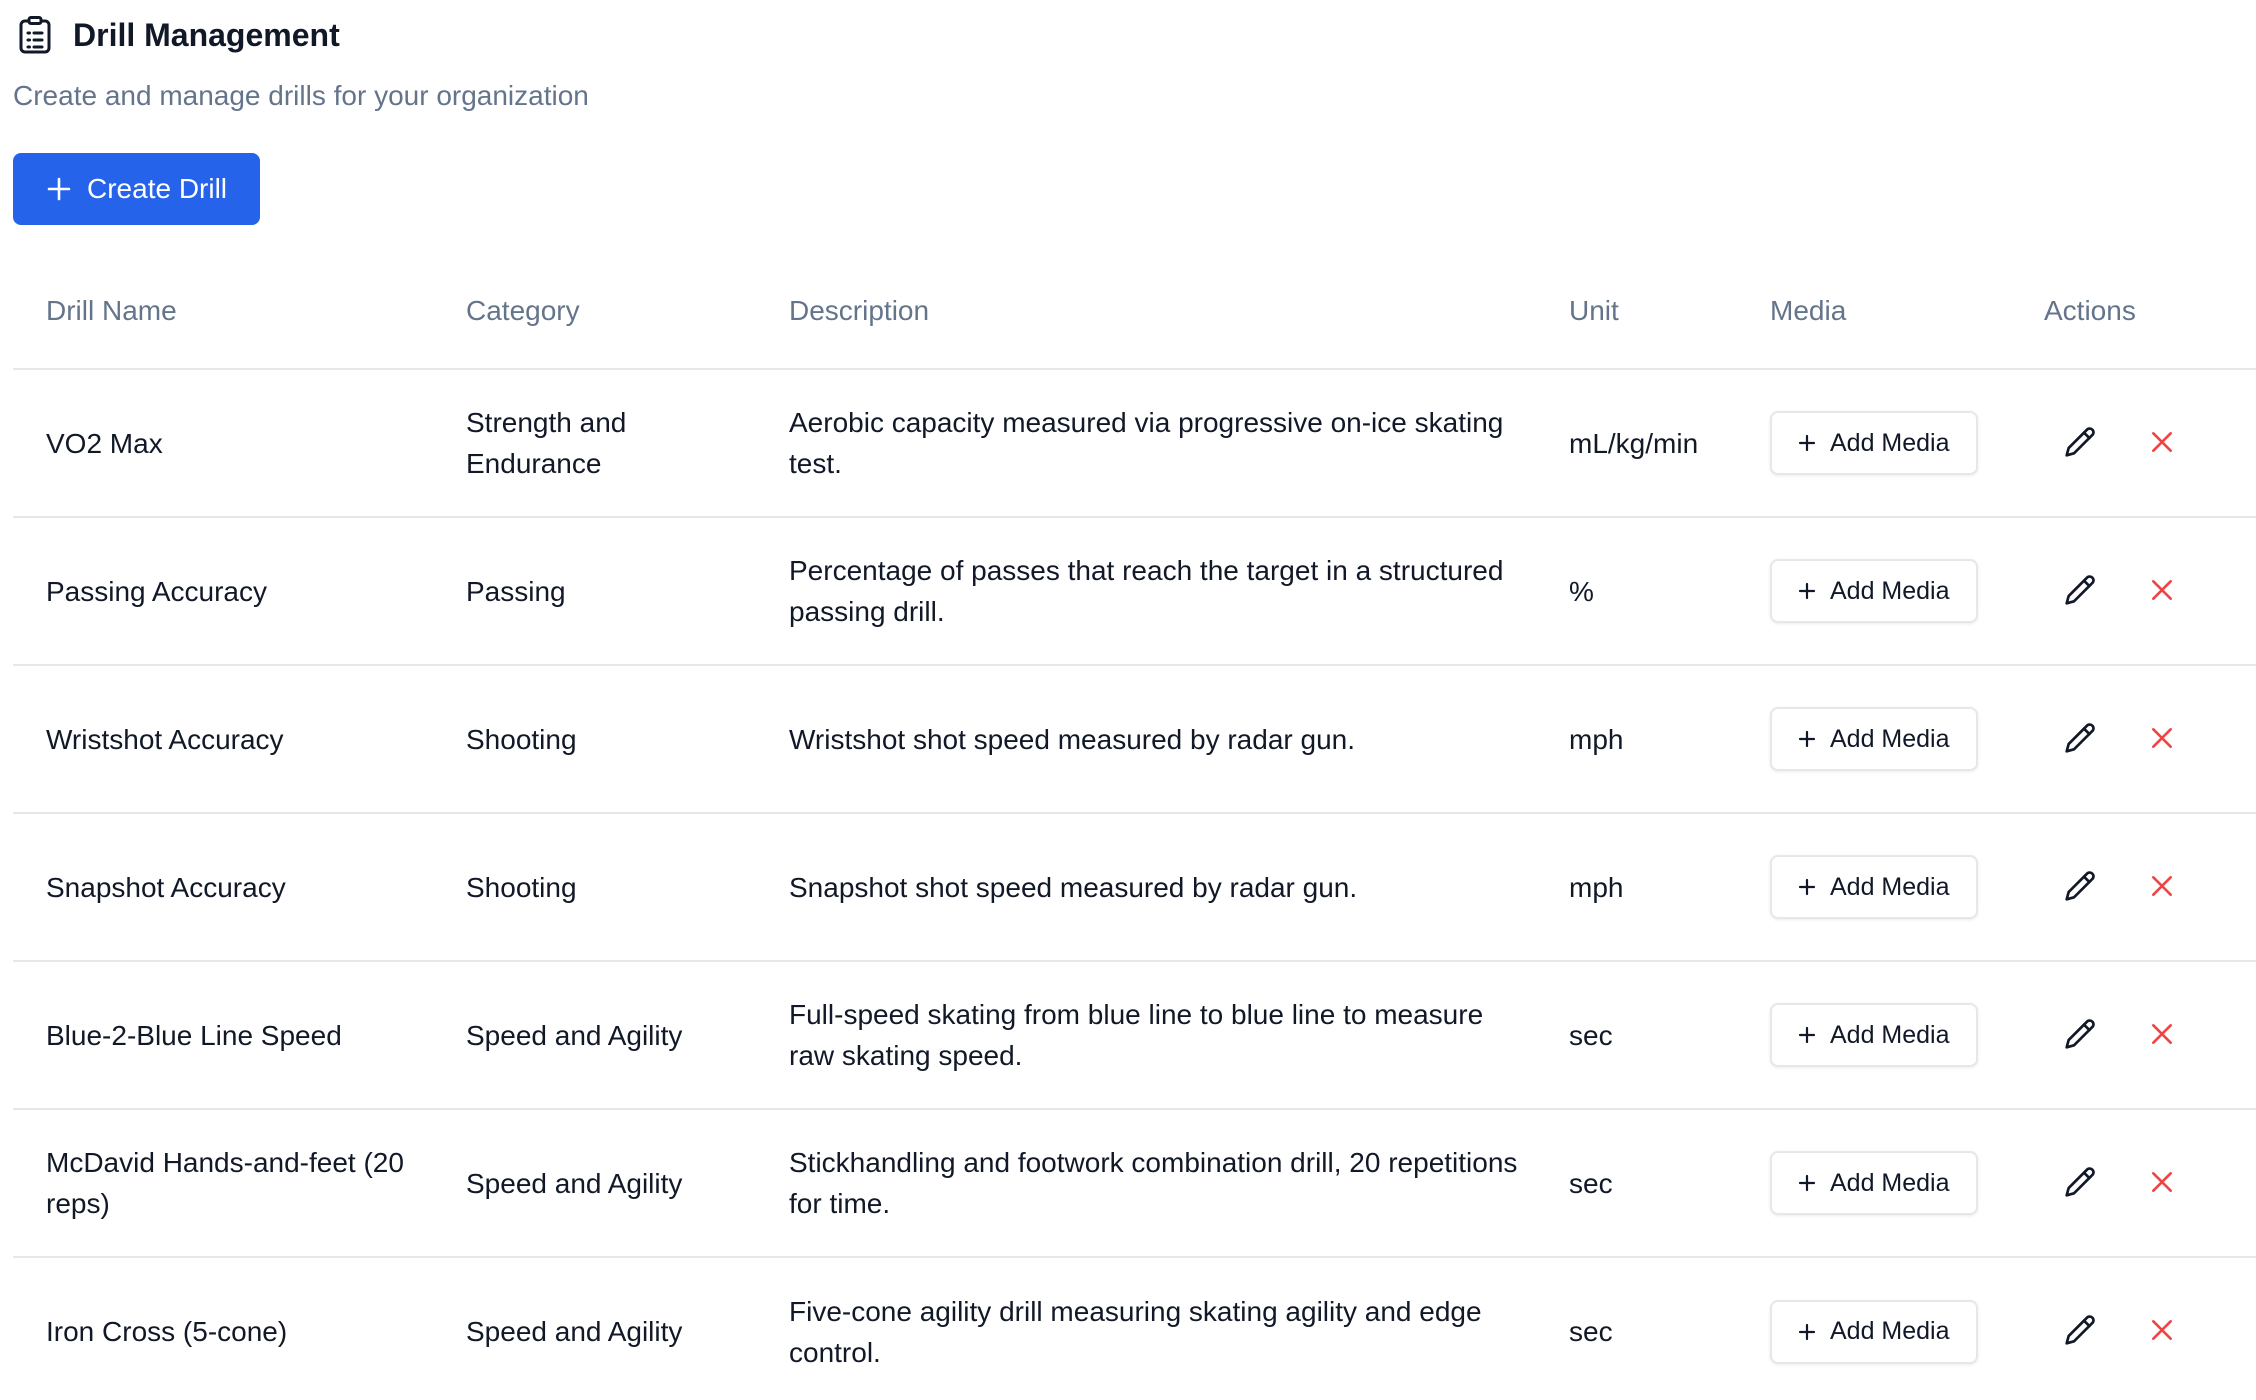  Describe the element at coordinates (594, 443) in the screenshot. I see `category-cell: Strength and Endurance` at that location.